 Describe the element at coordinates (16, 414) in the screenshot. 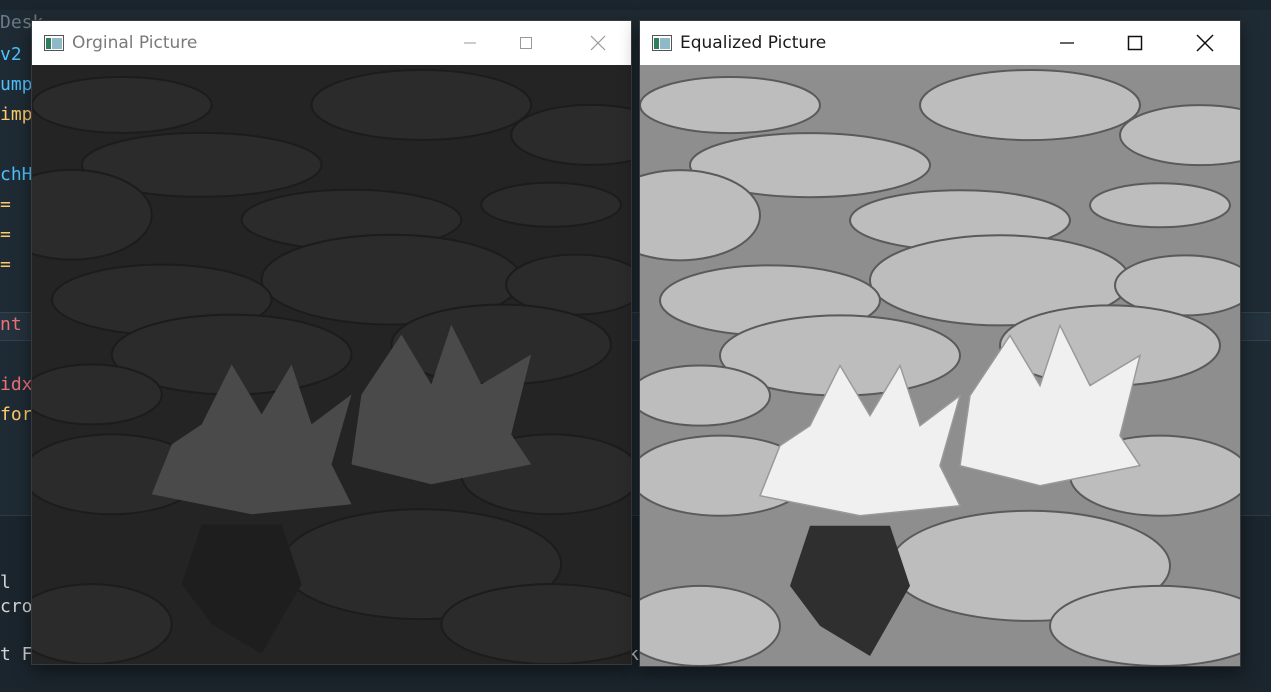

I see `code-line-13: for` at that location.